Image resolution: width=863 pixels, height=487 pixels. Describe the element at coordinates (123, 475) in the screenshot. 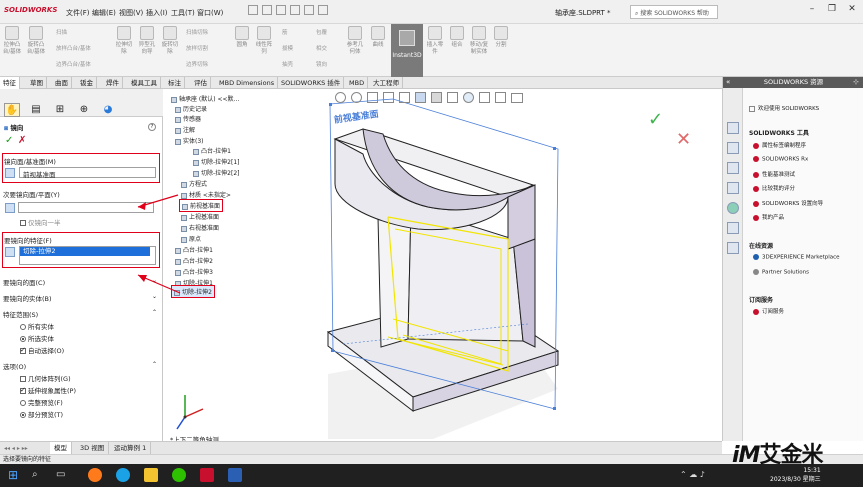

I see `edge-icon` at that location.